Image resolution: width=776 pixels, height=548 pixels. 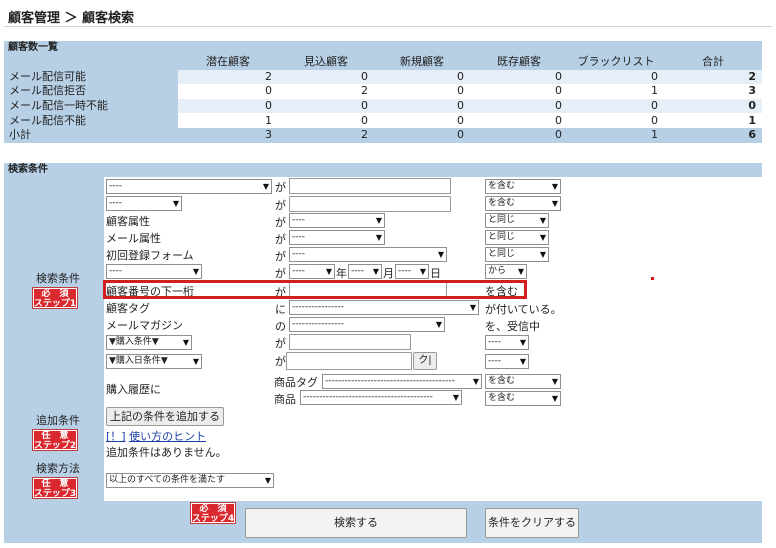 What do you see at coordinates (507, 361) in the screenshot?
I see `purchase-date-operator-select: ---- ▼` at bounding box center [507, 361].